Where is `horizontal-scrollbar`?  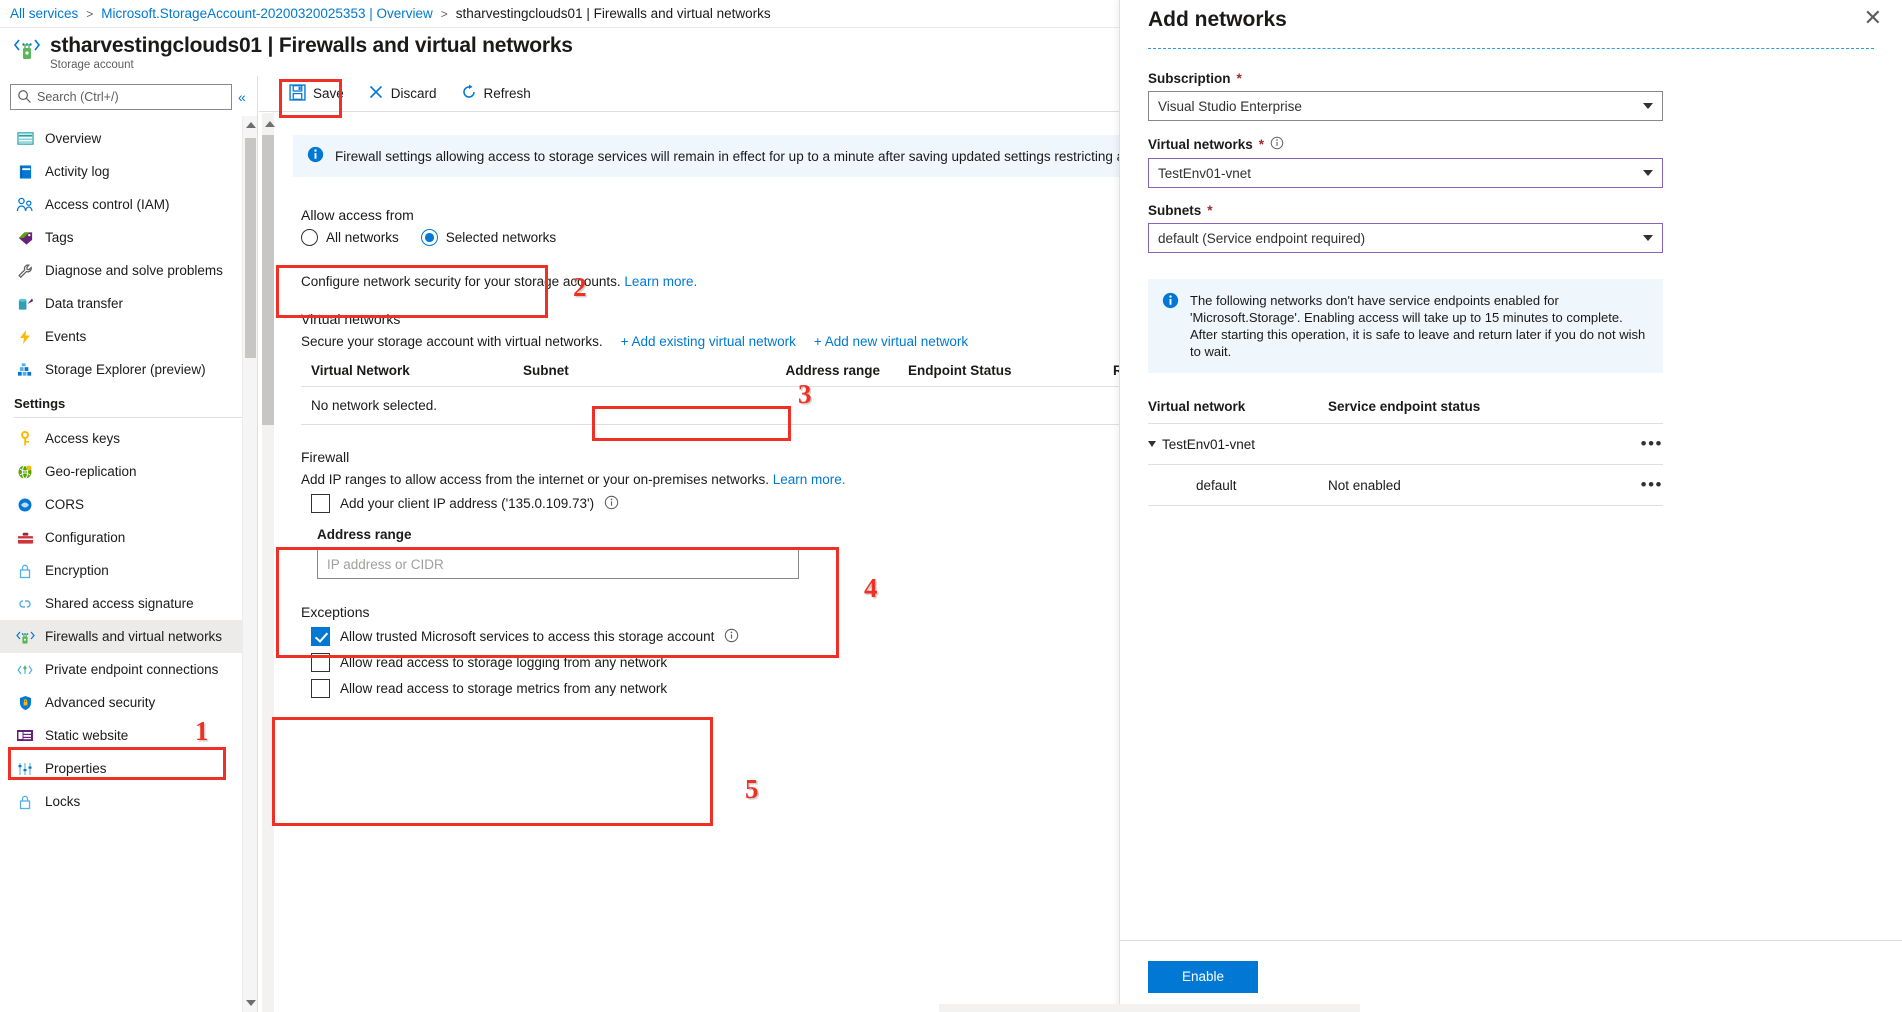
horizontal-scrollbar is located at coordinates (1149, 1008).